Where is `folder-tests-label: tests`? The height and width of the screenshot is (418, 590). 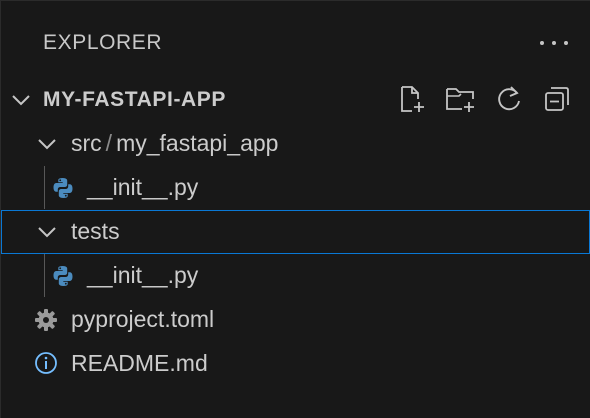 folder-tests-label: tests is located at coordinates (95, 231).